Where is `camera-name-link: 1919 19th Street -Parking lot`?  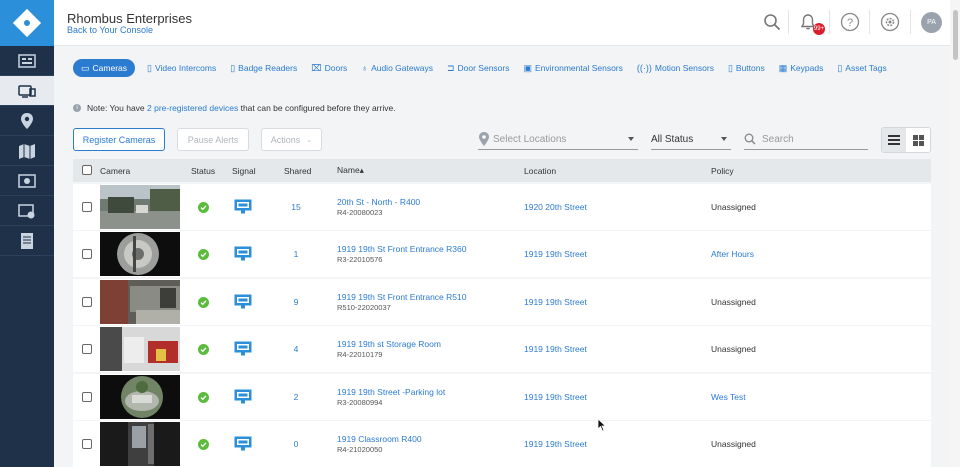
camera-name-link: 1919 19th Street -Parking lot is located at coordinates (391, 392).